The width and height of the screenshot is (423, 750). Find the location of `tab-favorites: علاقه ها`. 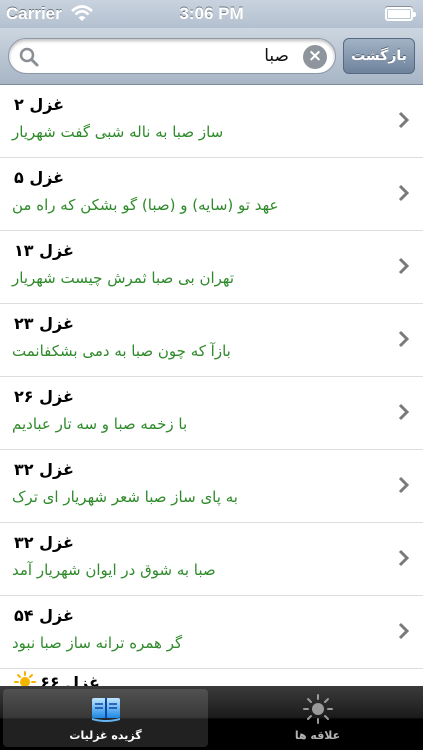

tab-favorites: علاقه ها is located at coordinates (317, 718).